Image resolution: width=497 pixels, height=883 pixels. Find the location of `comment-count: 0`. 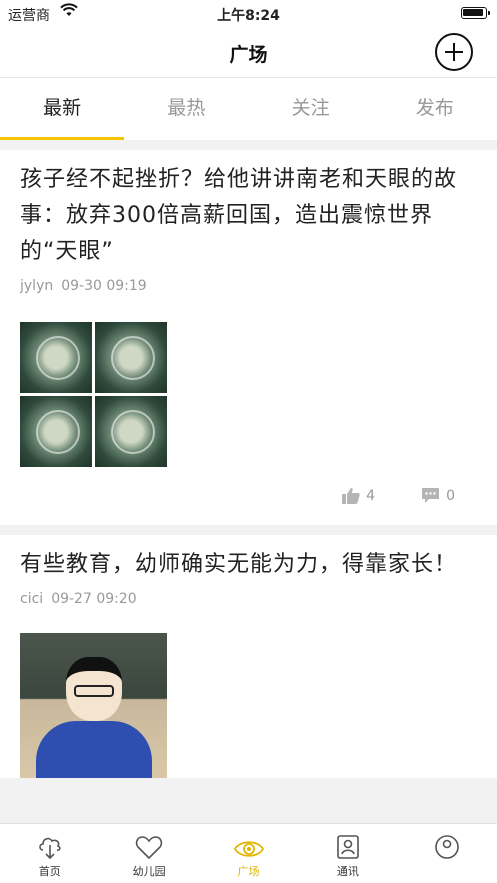

comment-count: 0 is located at coordinates (450, 495).